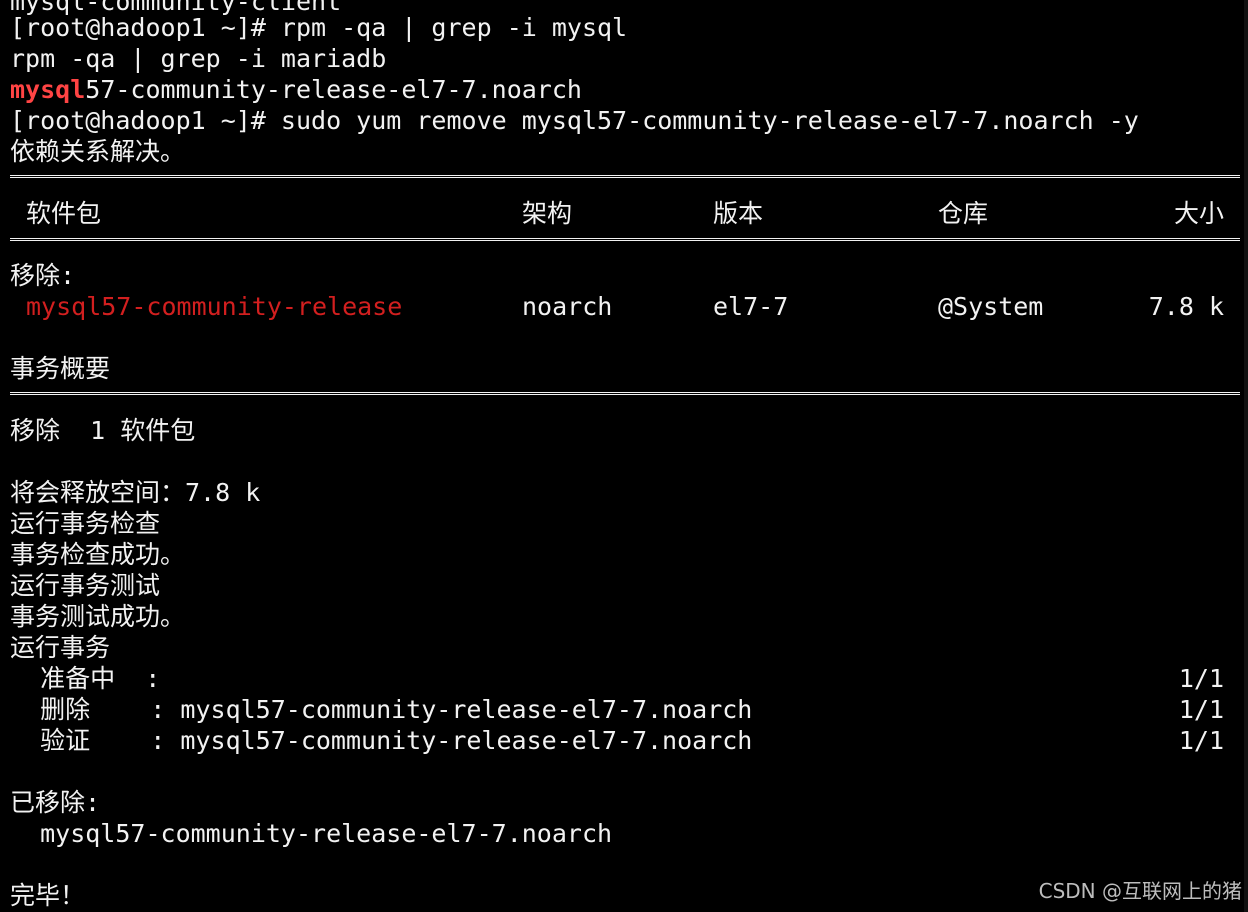 This screenshot has height=912, width=1248. What do you see at coordinates (135, 492) in the screenshot?
I see `free-space-line: 将会释放空间：7.8 k` at bounding box center [135, 492].